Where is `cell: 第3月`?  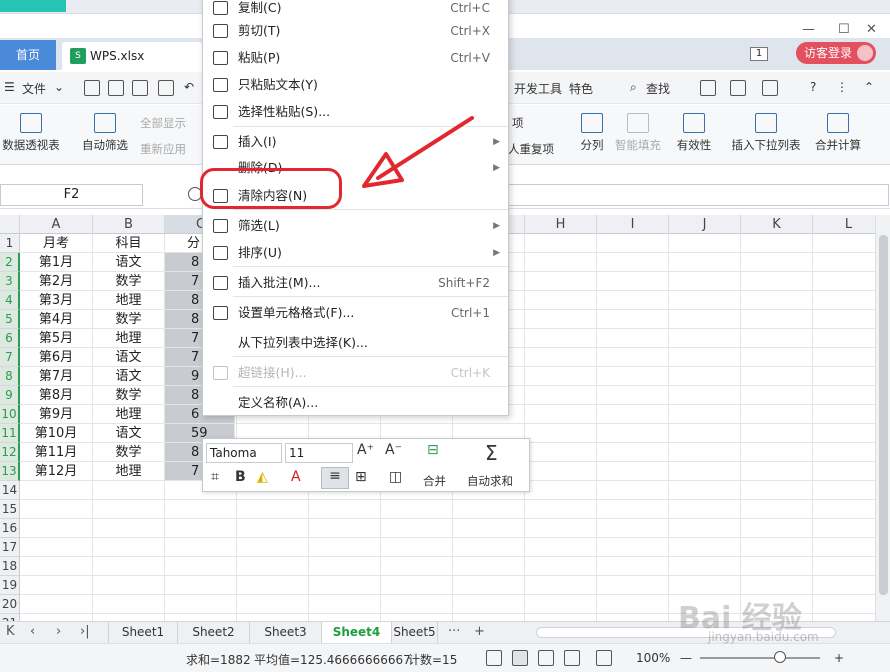 cell: 第3月 is located at coordinates (56, 300).